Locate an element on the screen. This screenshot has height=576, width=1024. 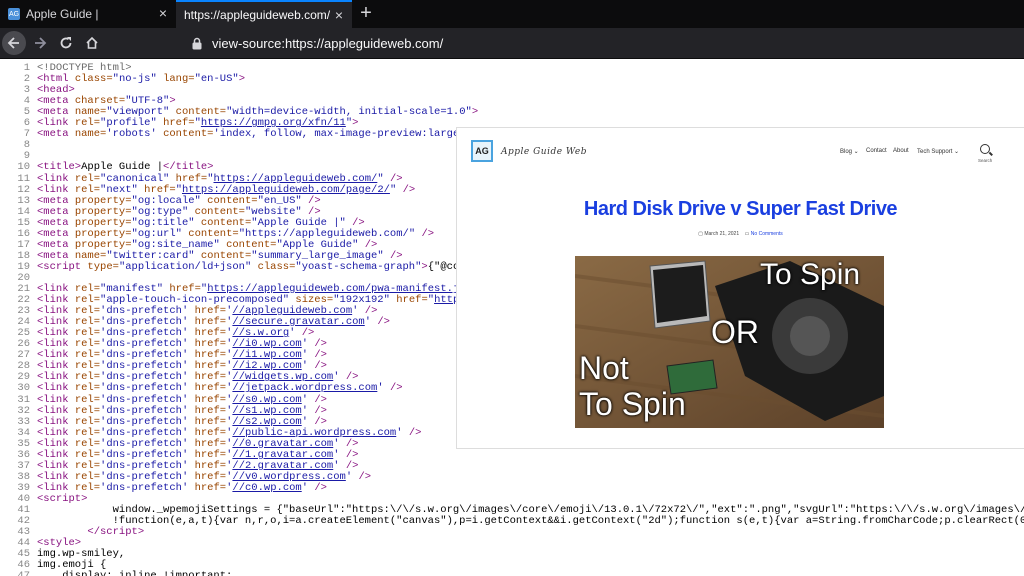
tab-apple-guide: AG Apple Guide | × is located at coordinates (88, 14).